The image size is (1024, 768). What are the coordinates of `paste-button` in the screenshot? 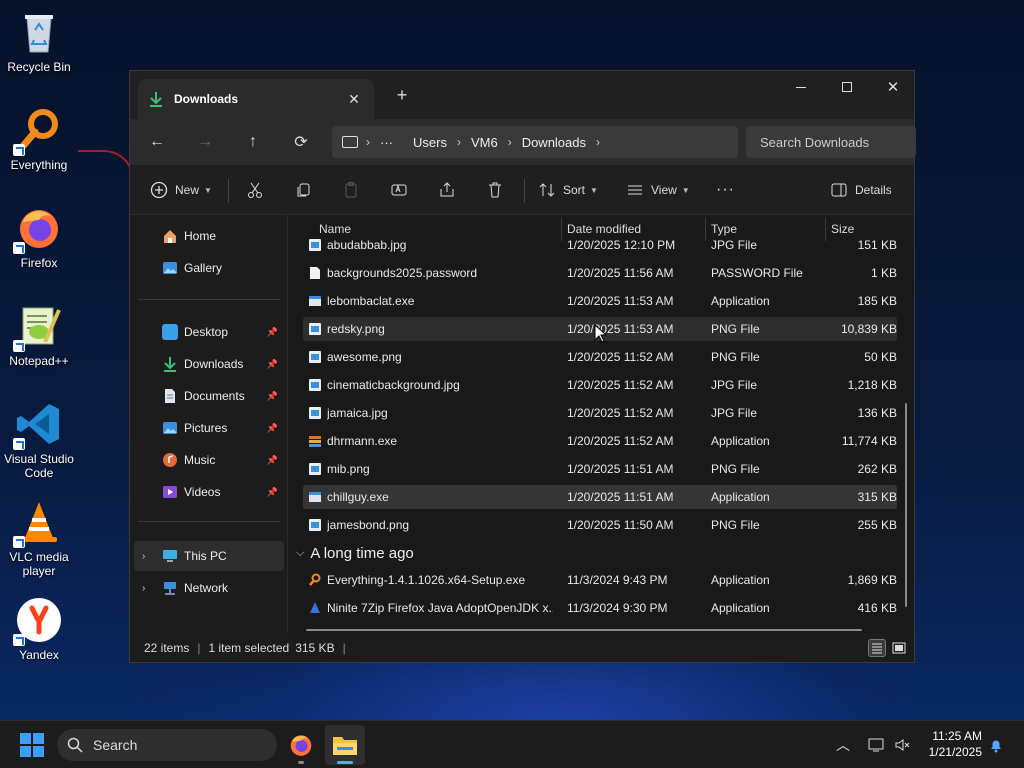 It's located at (351, 190).